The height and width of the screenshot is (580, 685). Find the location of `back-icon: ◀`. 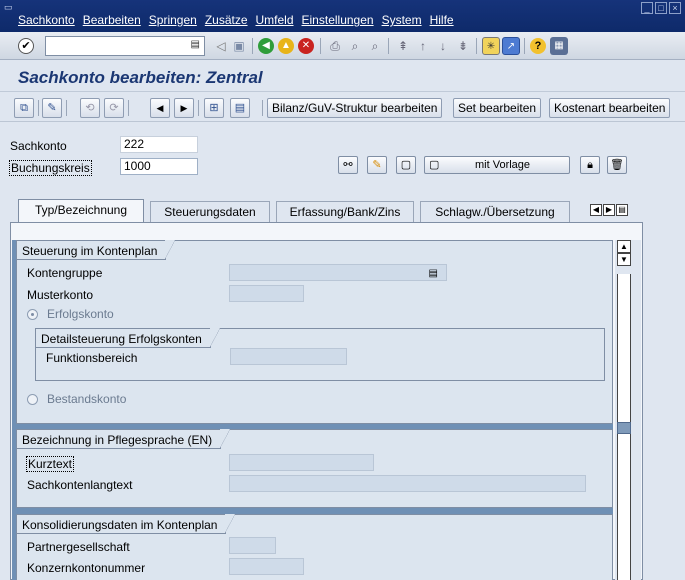

back-icon: ◀ is located at coordinates (266, 46).